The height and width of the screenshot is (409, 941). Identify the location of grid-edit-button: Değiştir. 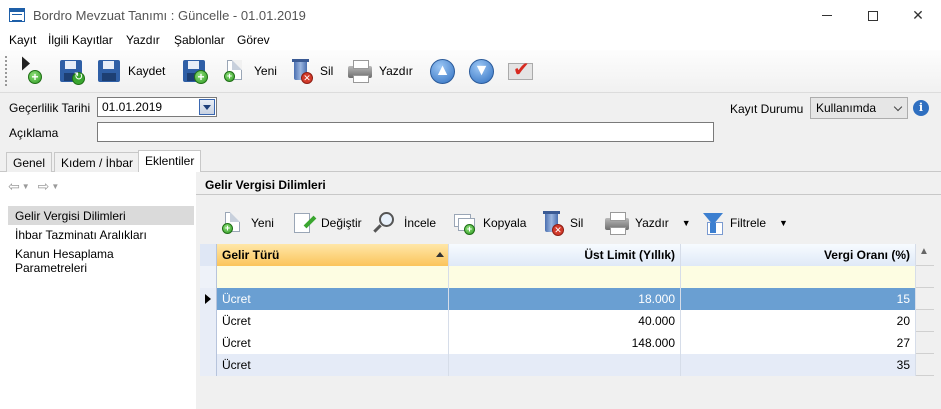
(326, 223).